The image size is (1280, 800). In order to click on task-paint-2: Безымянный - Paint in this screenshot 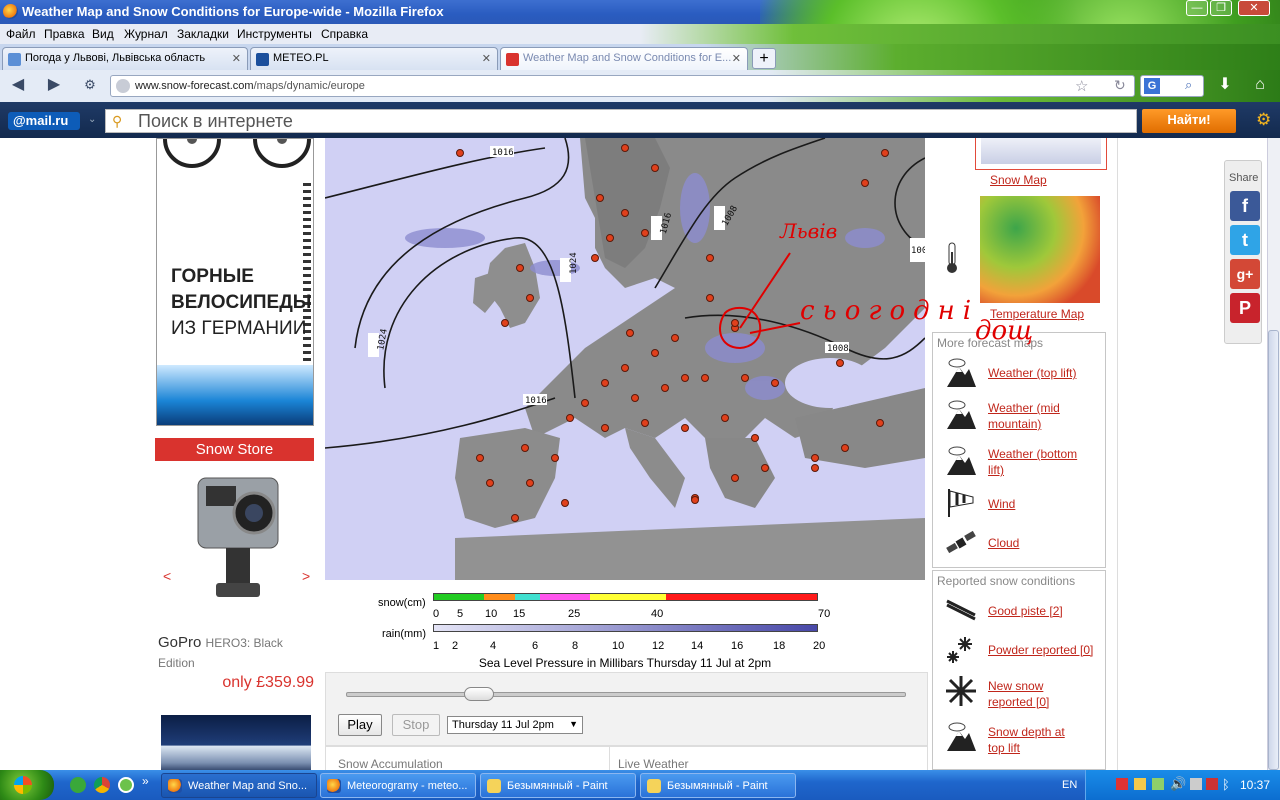, I will do `click(718, 785)`.